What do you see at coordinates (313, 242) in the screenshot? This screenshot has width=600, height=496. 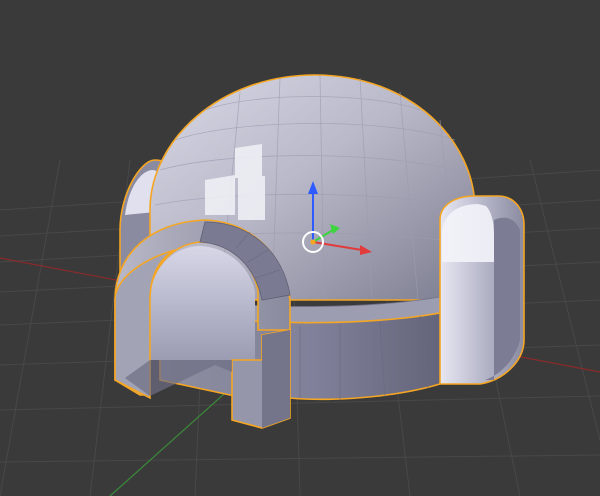 I see `origin-dot-icon` at bounding box center [313, 242].